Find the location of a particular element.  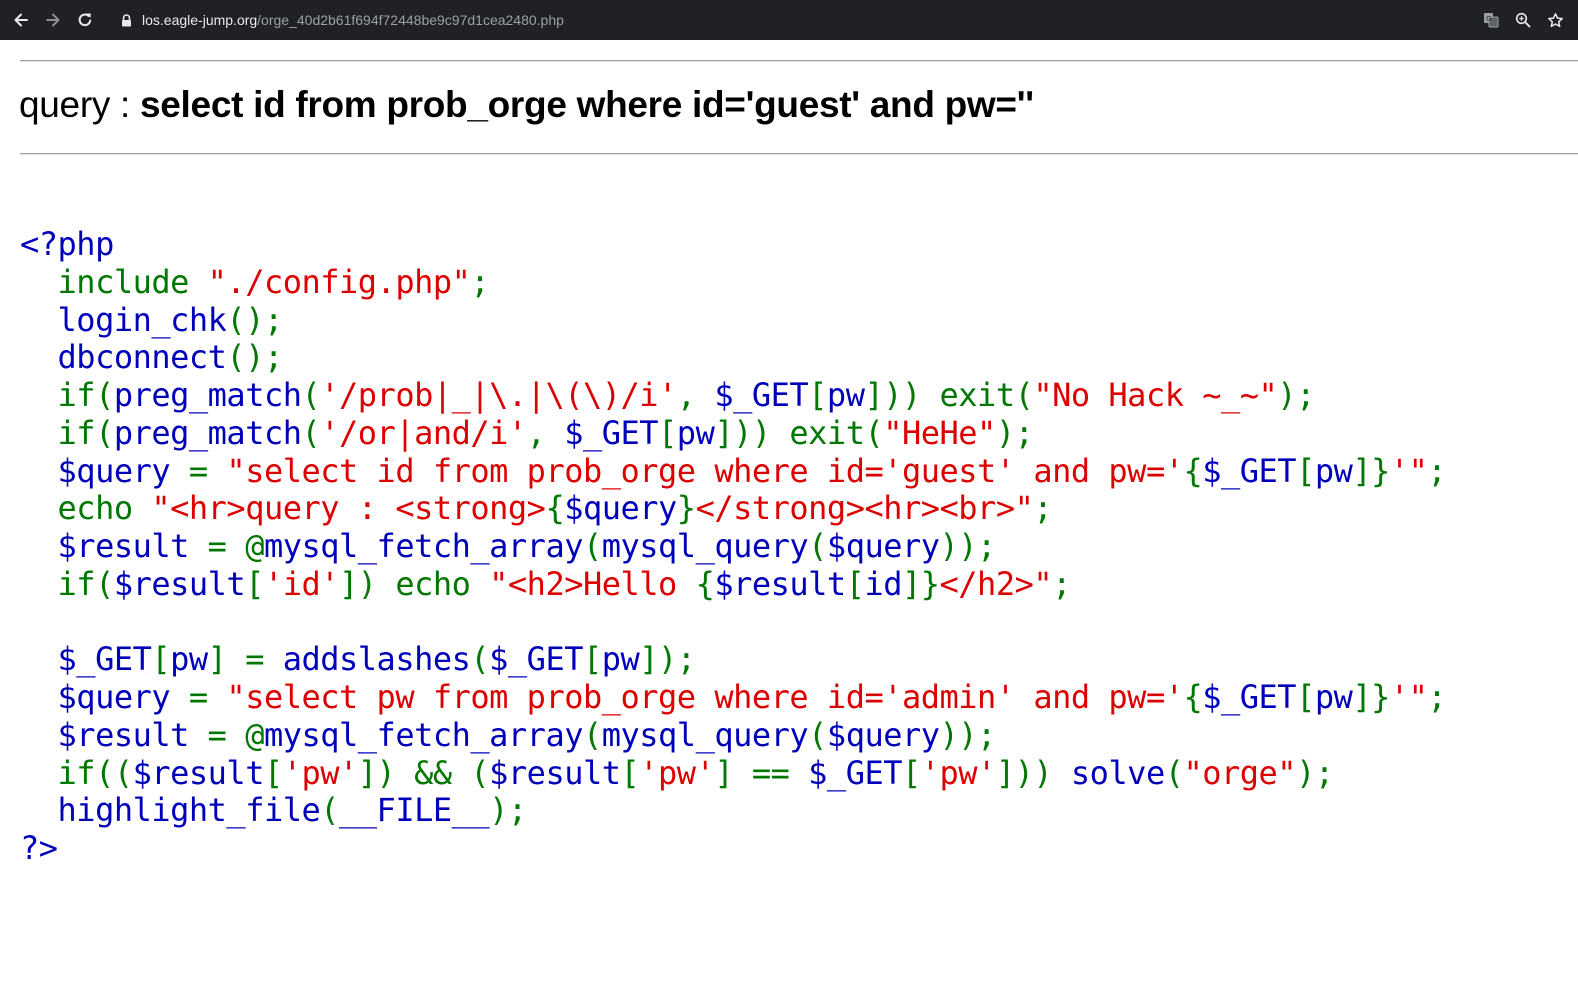

code-line: ?> is located at coordinates (733, 848).